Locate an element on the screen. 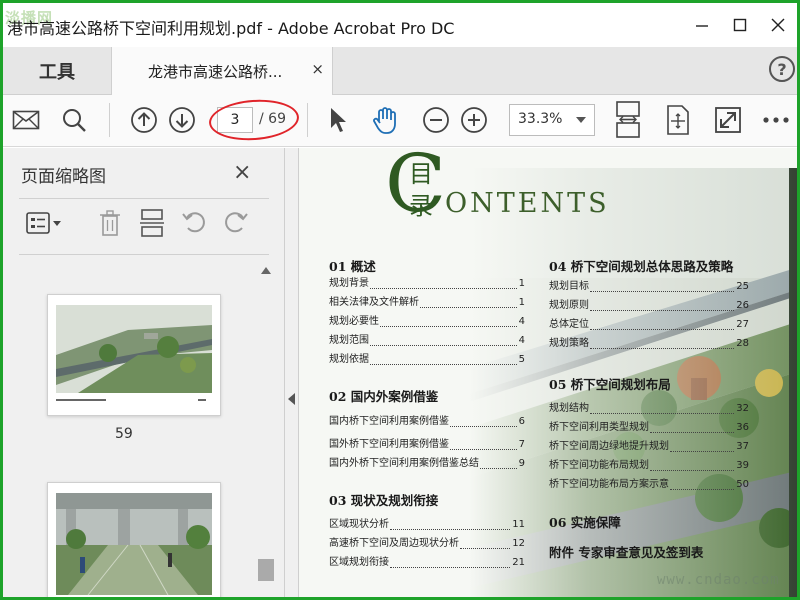 The width and height of the screenshot is (800, 600). insert-page-icon is located at coordinates (152, 223).